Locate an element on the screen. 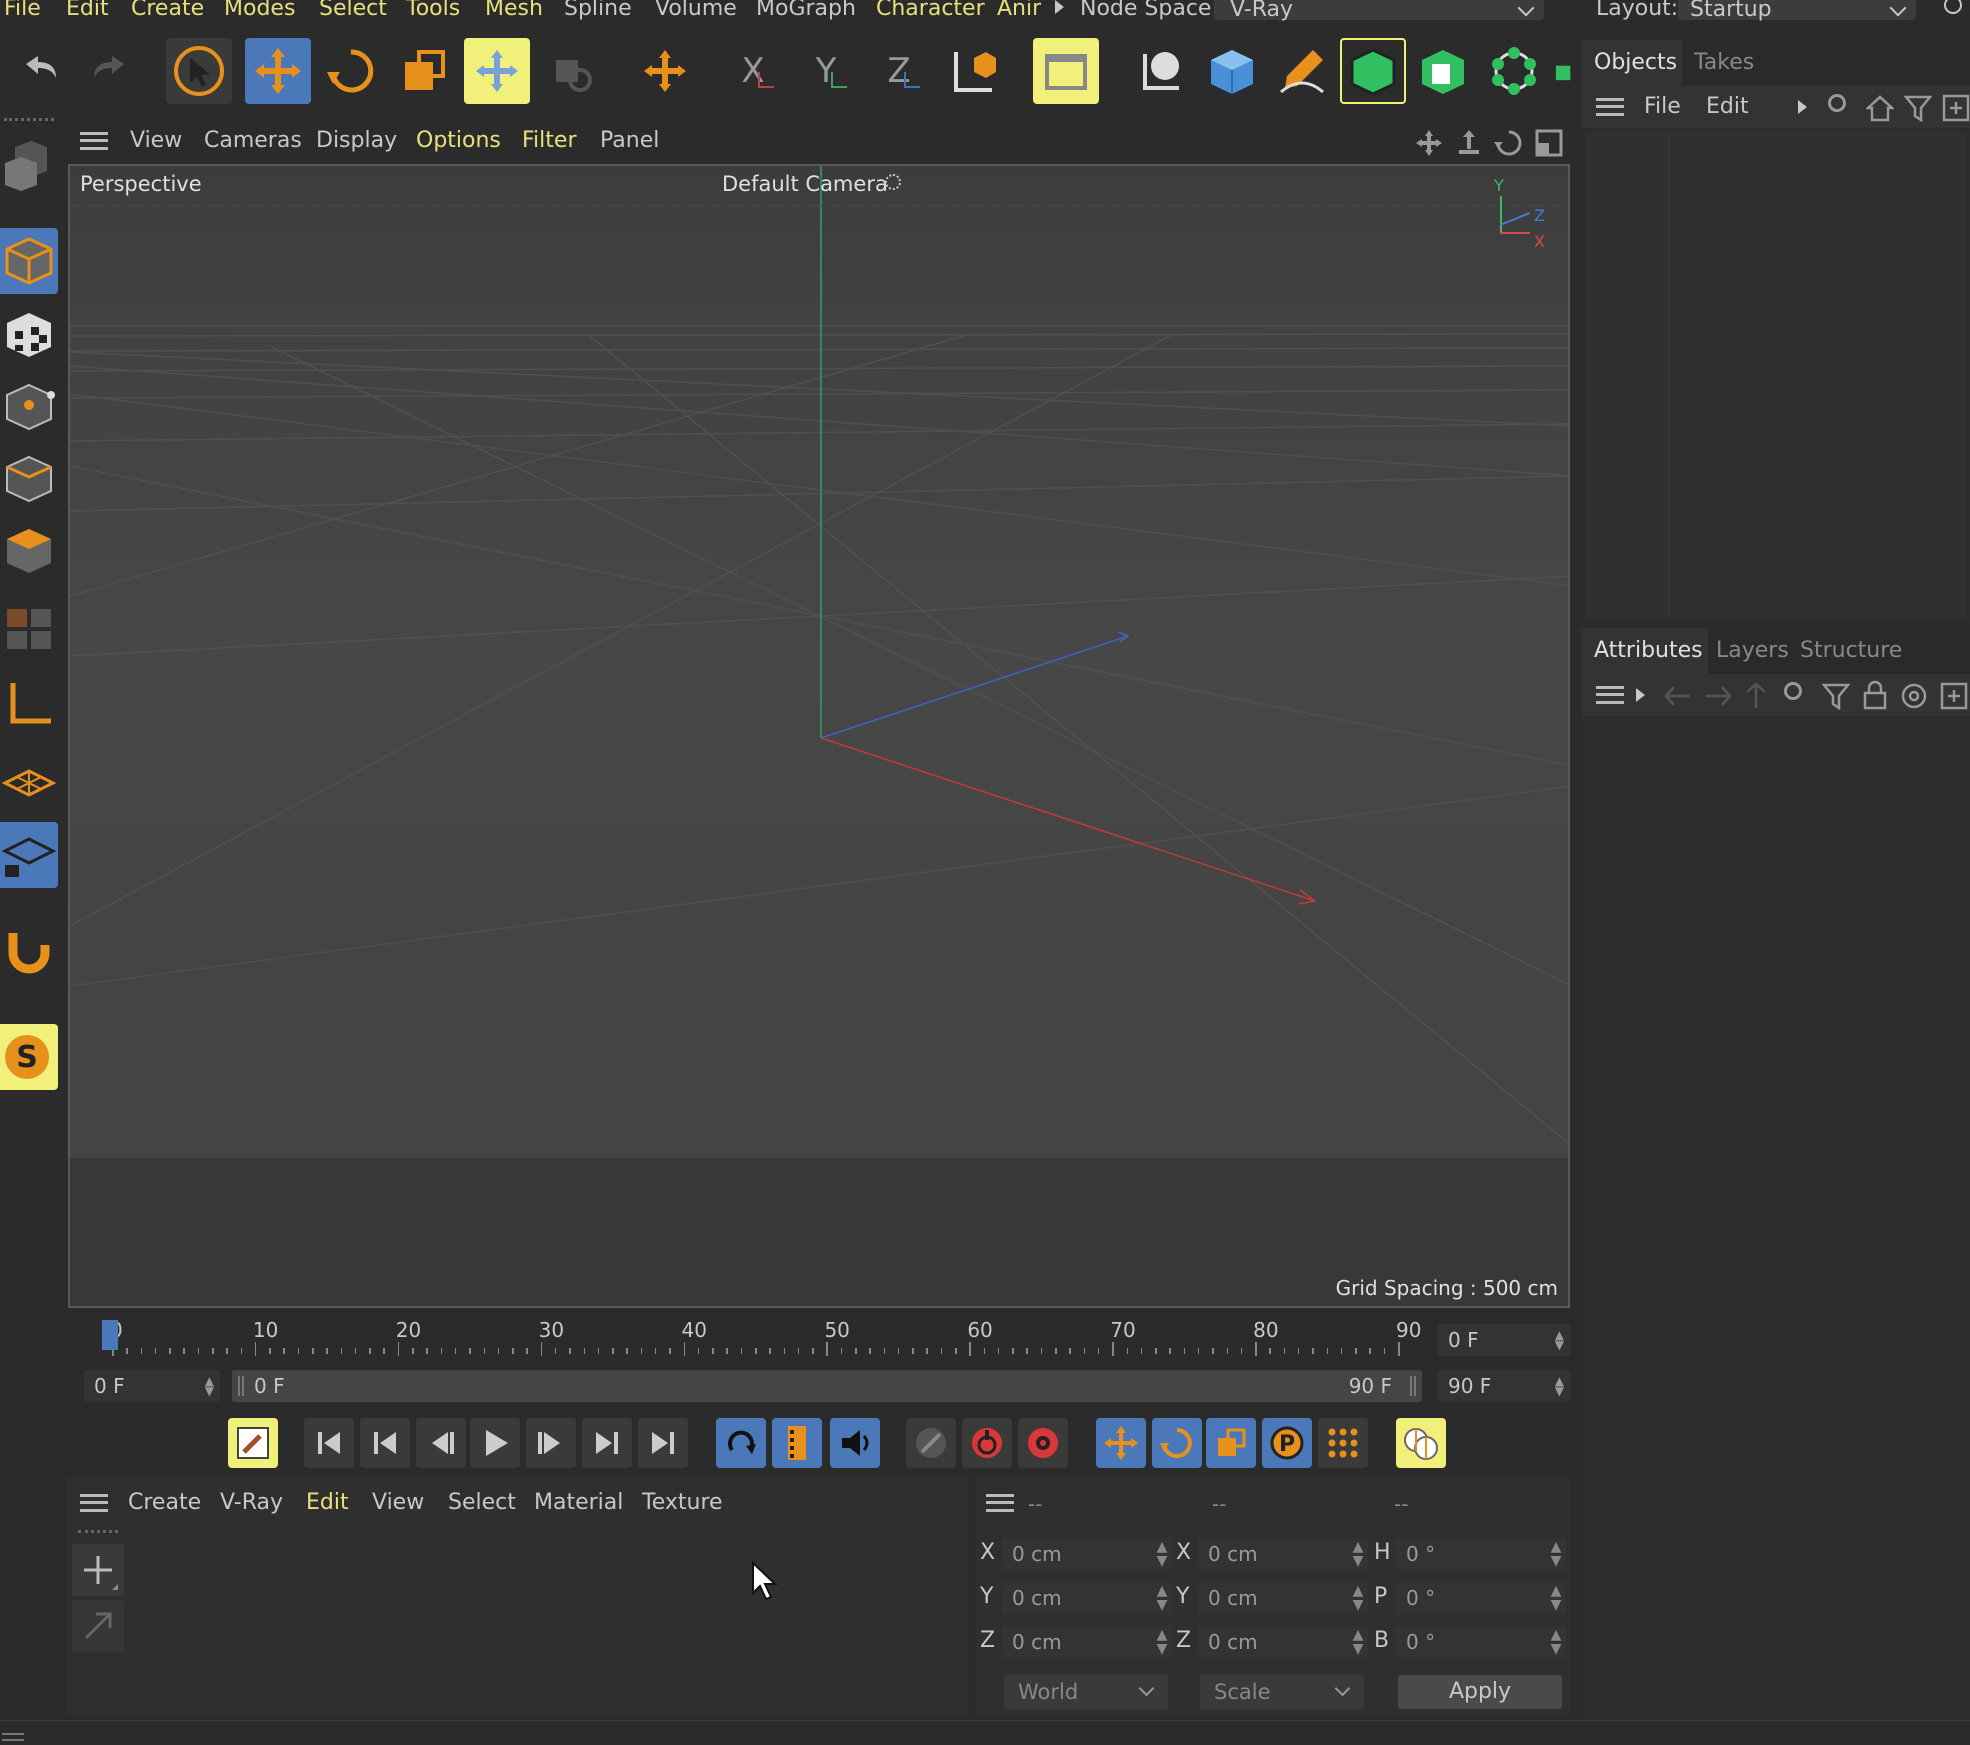 The height and width of the screenshot is (1745, 1970). objects-menu-edit: Edit is located at coordinates (1727, 107).